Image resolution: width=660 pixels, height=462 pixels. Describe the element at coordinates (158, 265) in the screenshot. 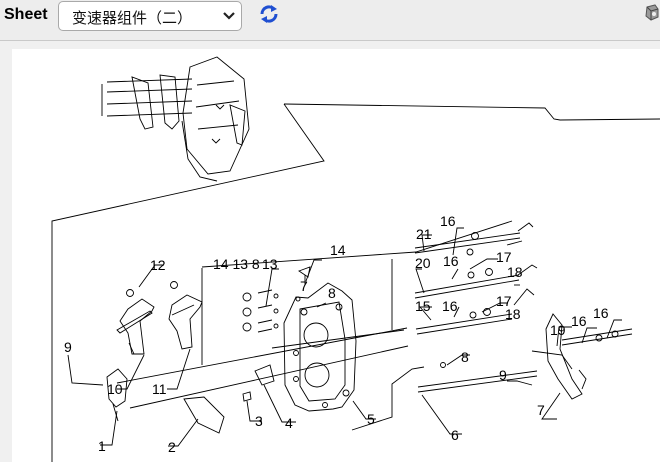

I see `callout-12: 12` at that location.